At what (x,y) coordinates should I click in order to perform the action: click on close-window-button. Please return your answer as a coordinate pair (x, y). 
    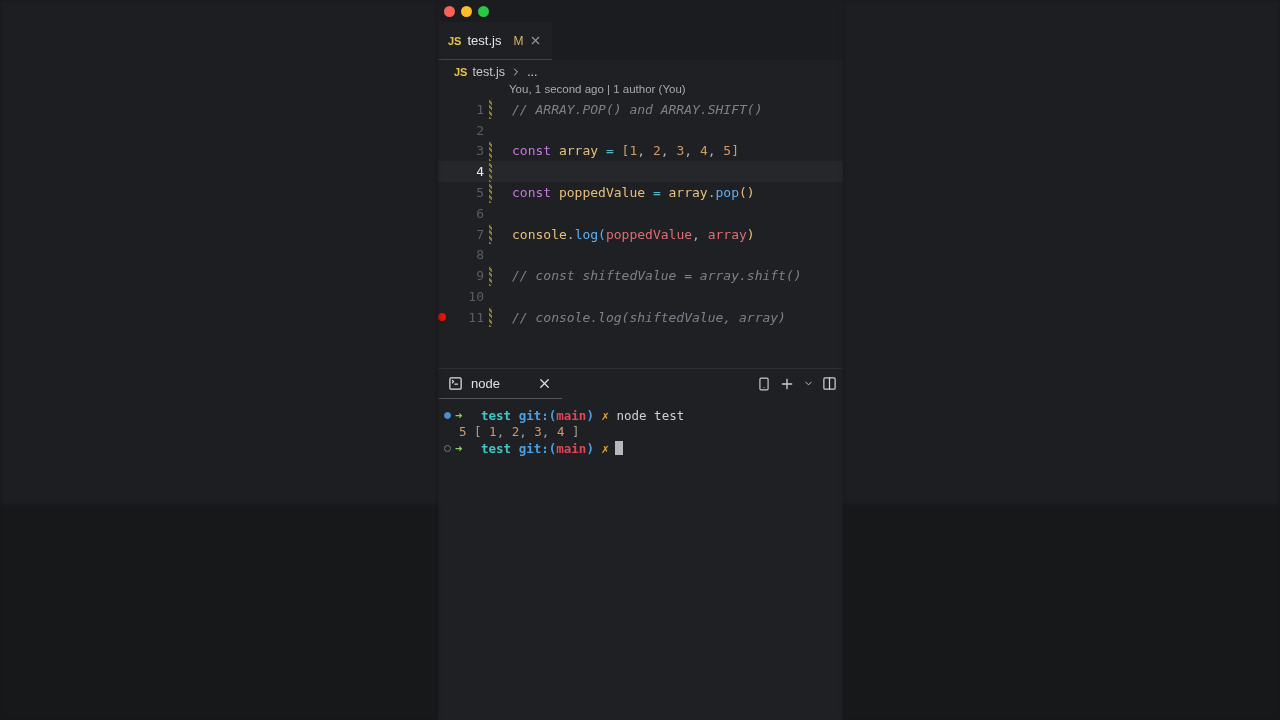
    Looking at the image, I should click on (449, 11).